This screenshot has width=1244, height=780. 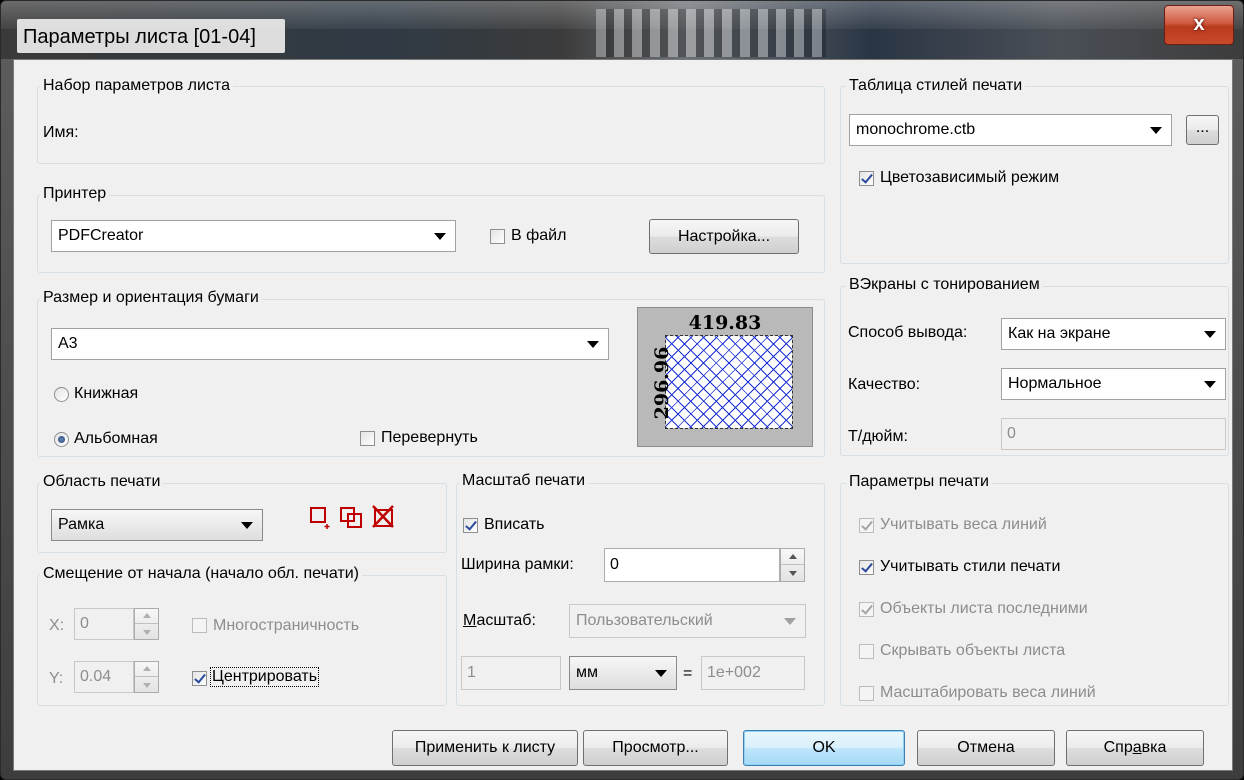 I want to click on offset-y-input: 0.04, so click(x=104, y=677).